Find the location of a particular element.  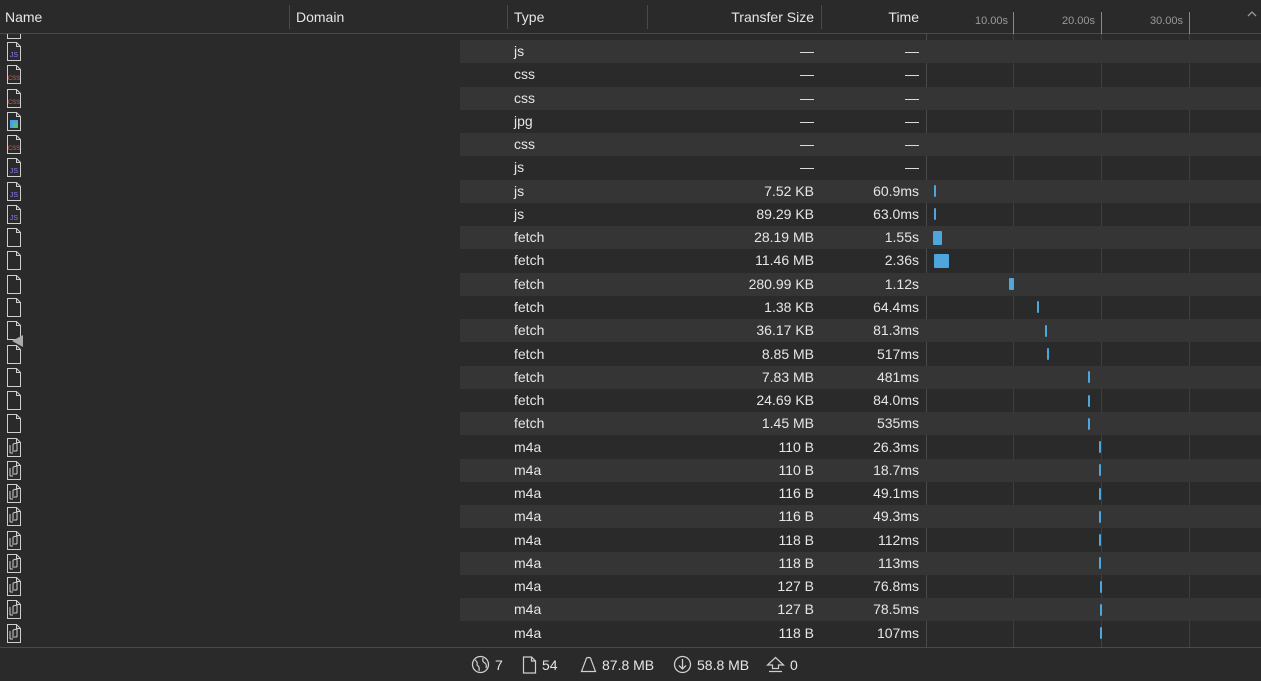

table-row: JS js 89.29 KB 63.0ms is located at coordinates (630, 214).